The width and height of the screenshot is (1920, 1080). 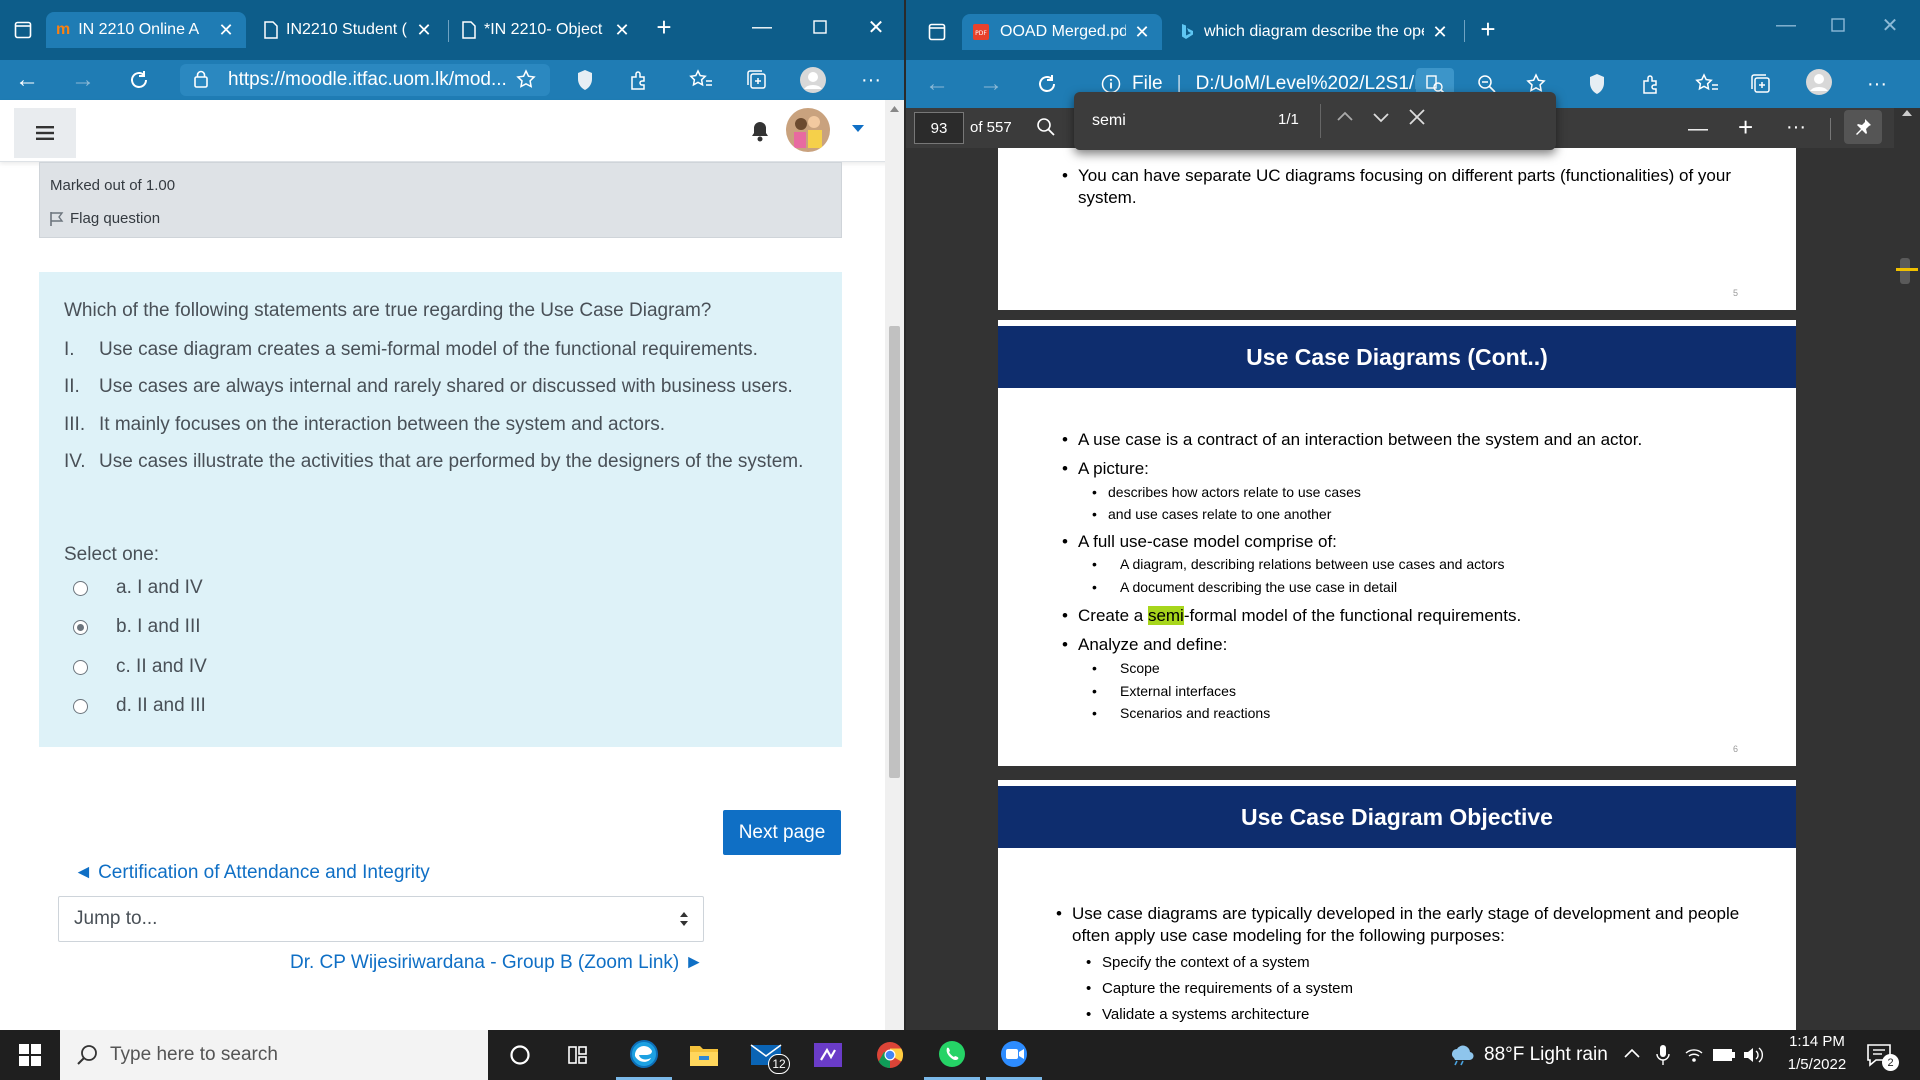 I want to click on task-view-icon, so click(x=580, y=1055).